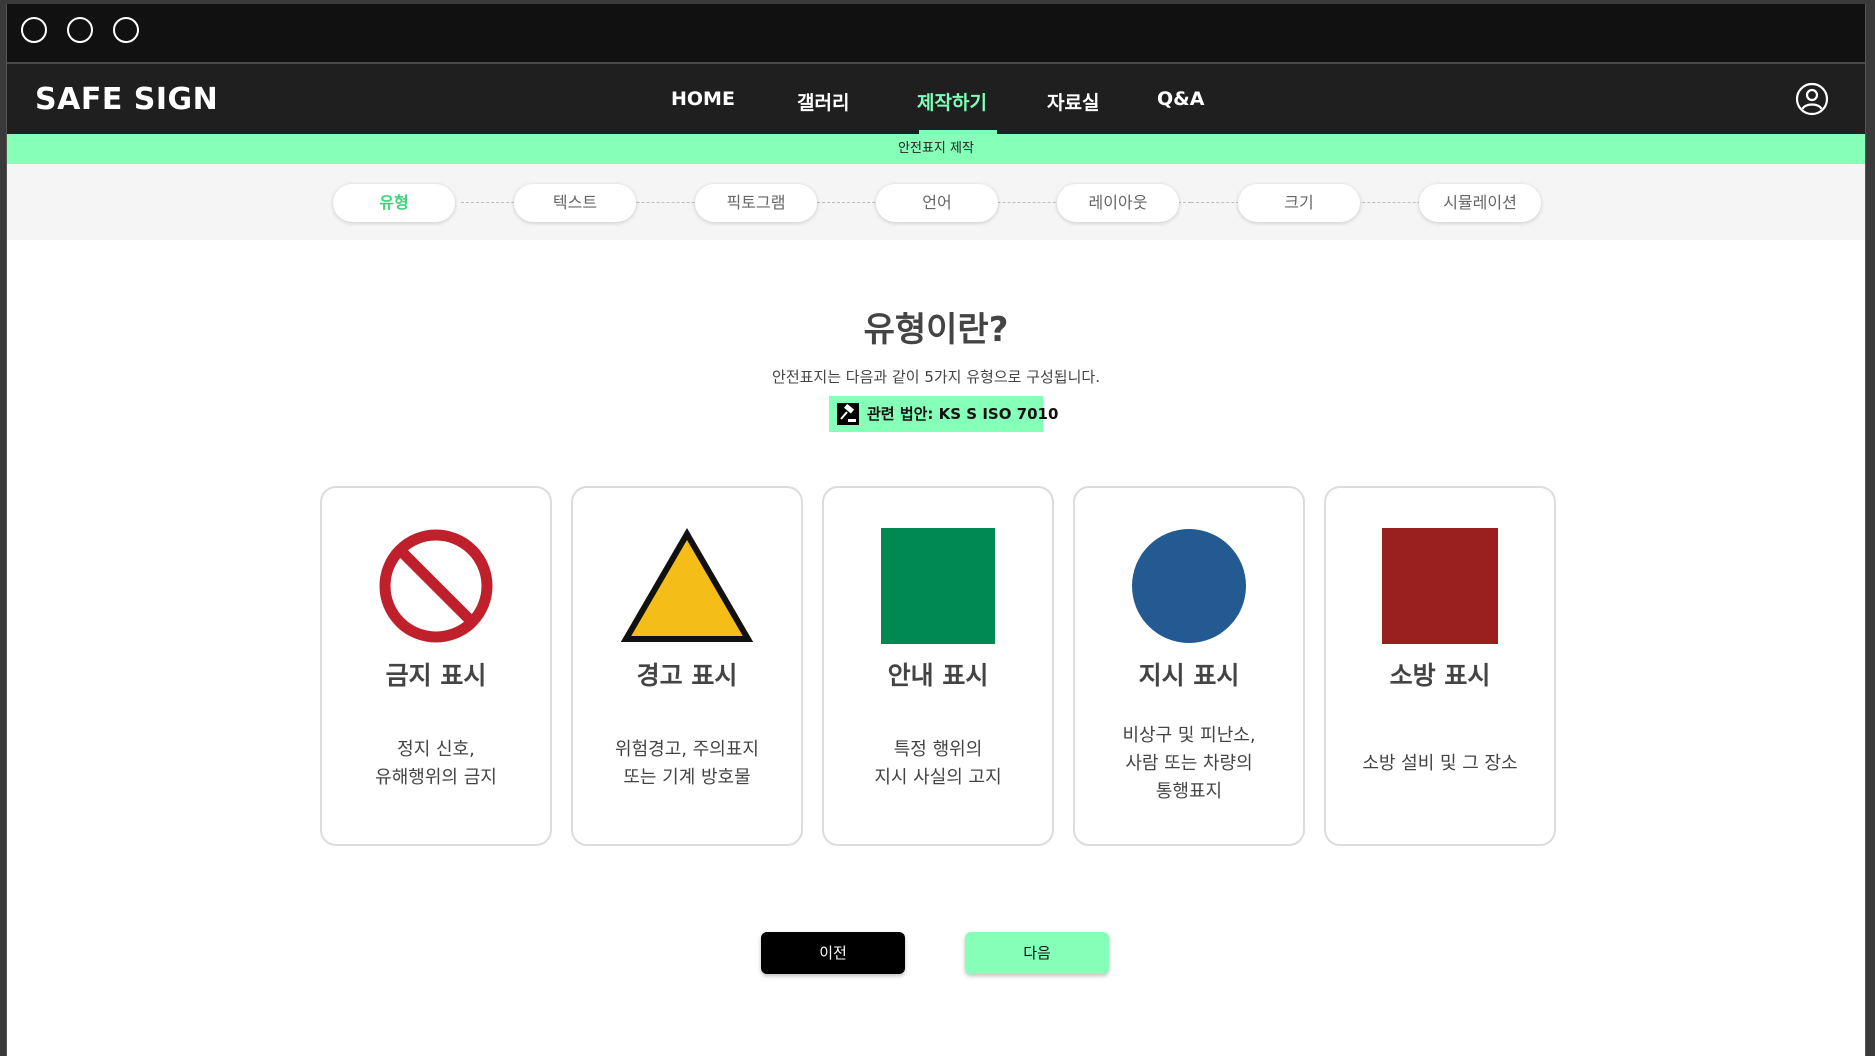  Describe the element at coordinates (575, 203) in the screenshot. I see `step-text: 텍스트` at that location.